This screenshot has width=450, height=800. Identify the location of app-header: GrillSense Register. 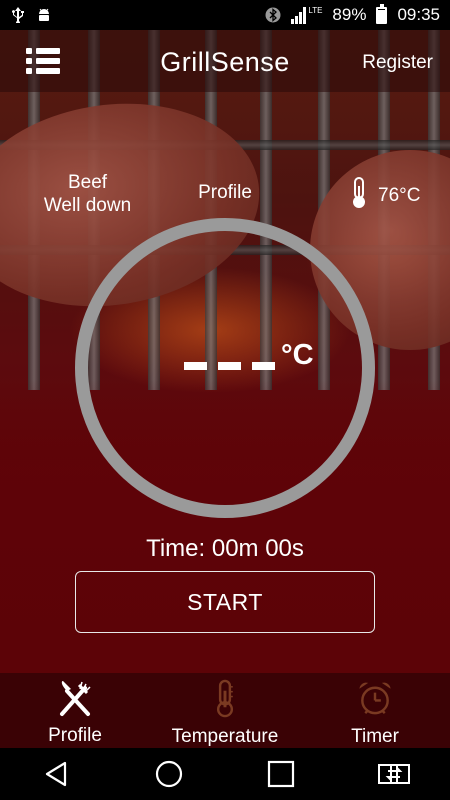
(225, 61).